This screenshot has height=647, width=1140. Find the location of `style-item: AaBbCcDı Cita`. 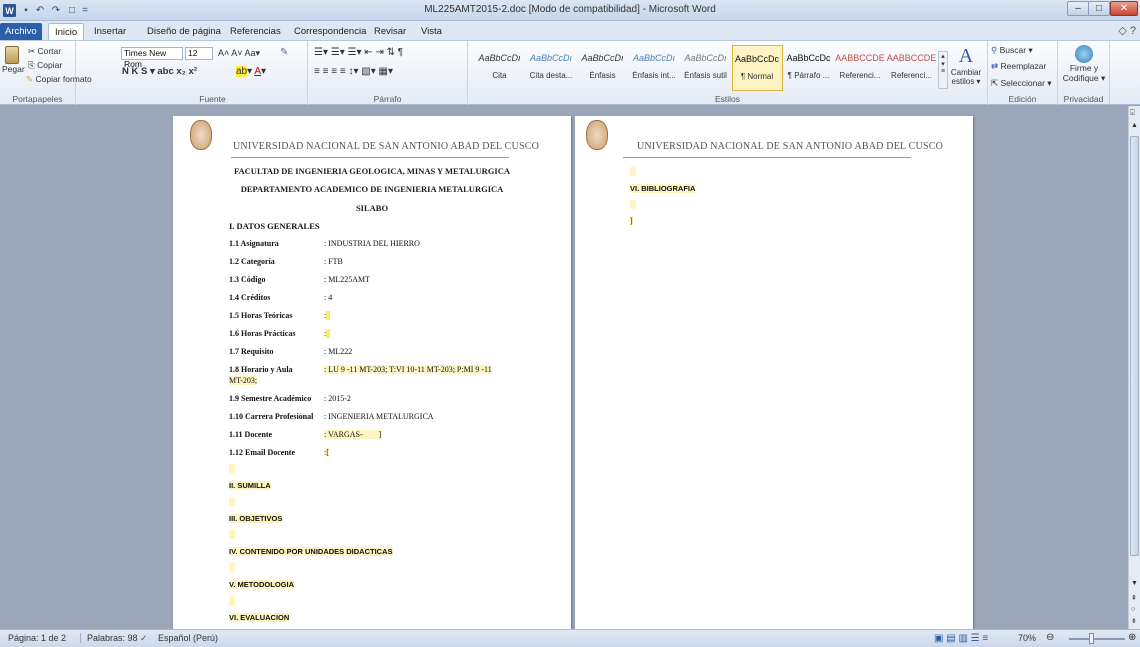

style-item: AaBbCcDı Cita is located at coordinates (499, 68).